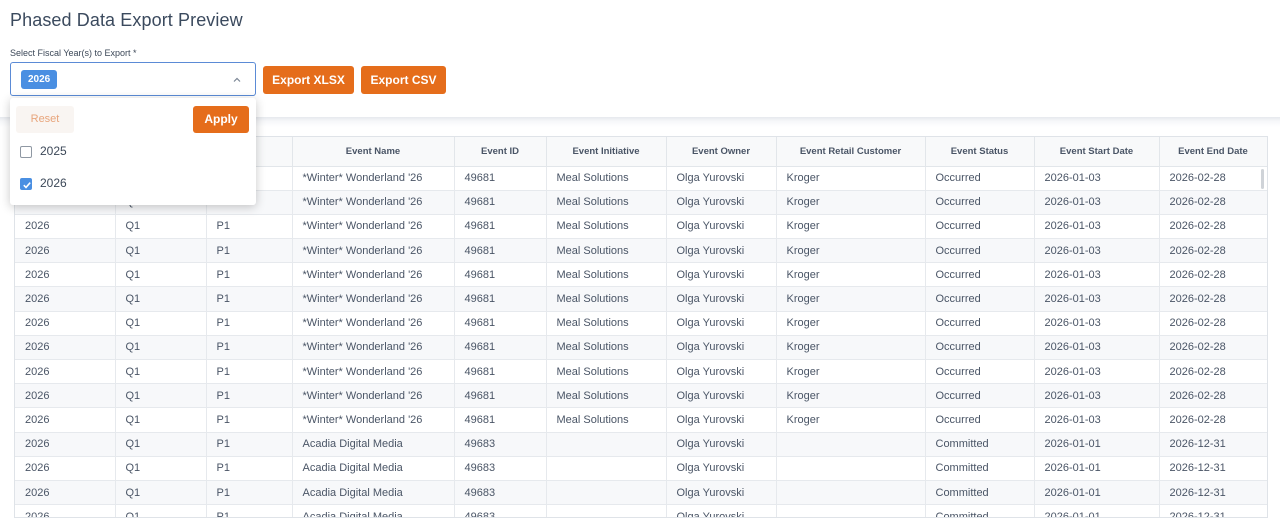 This screenshot has width=1280, height=518. Describe the element at coordinates (721, 152) in the screenshot. I see `column-header: Event Owner` at that location.